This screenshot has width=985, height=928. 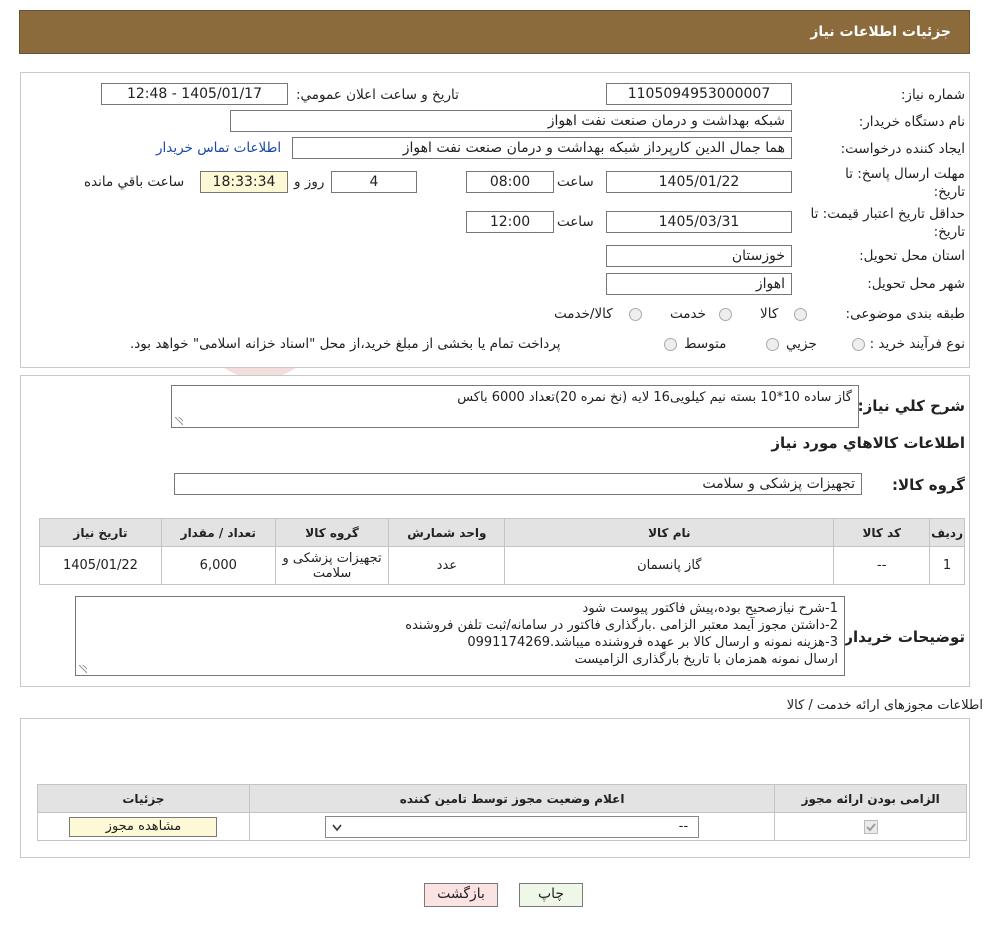 I want to click on purchase-option-medium: متوسط, so click(x=705, y=344).